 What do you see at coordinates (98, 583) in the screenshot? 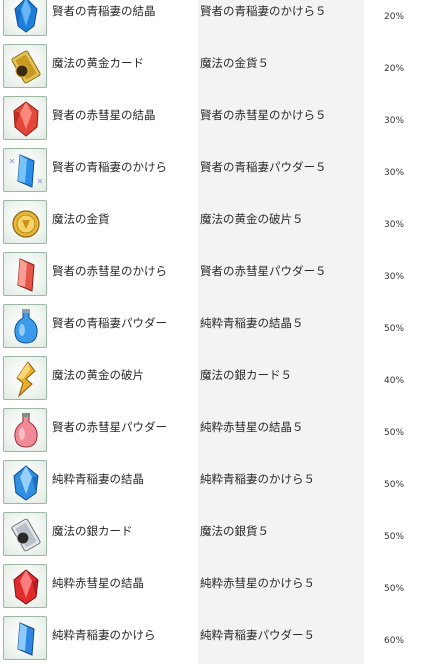
I see `item-name: 純粋赤彗星の結晶` at bounding box center [98, 583].